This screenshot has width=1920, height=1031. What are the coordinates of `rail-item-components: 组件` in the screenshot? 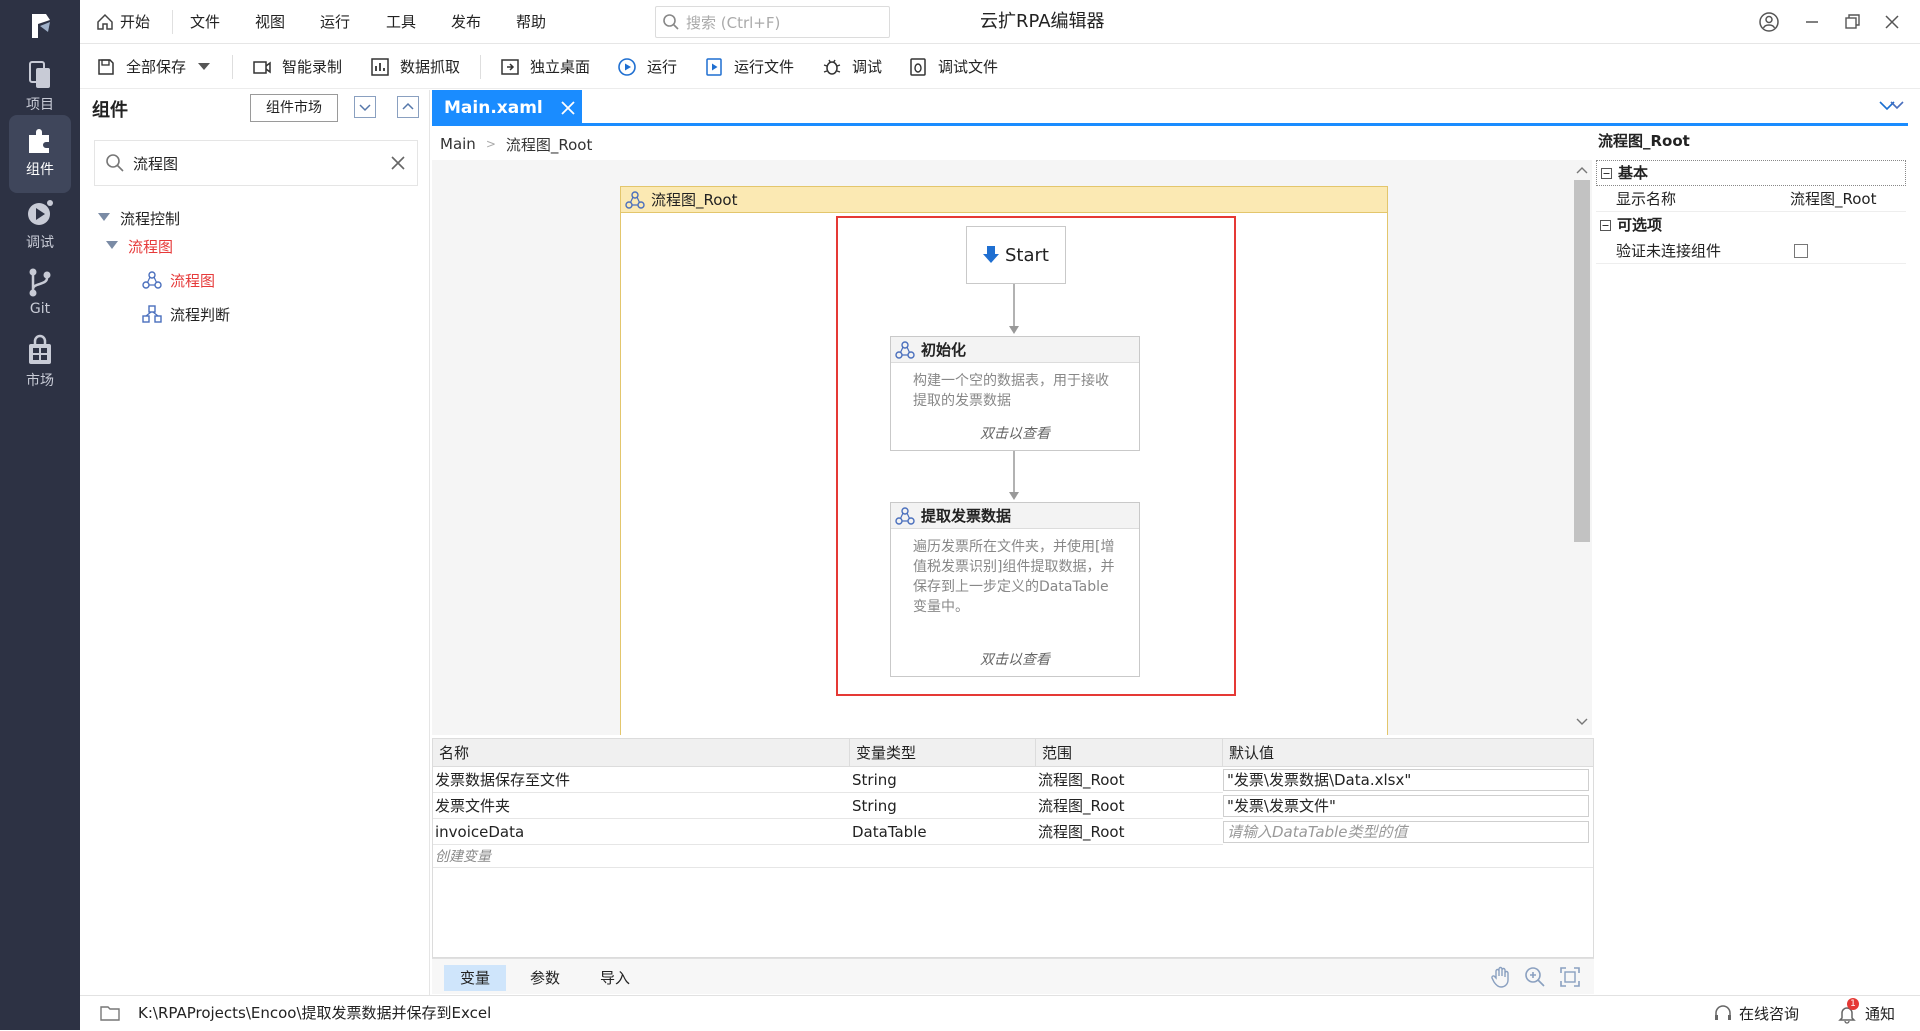 It's located at (40, 154).